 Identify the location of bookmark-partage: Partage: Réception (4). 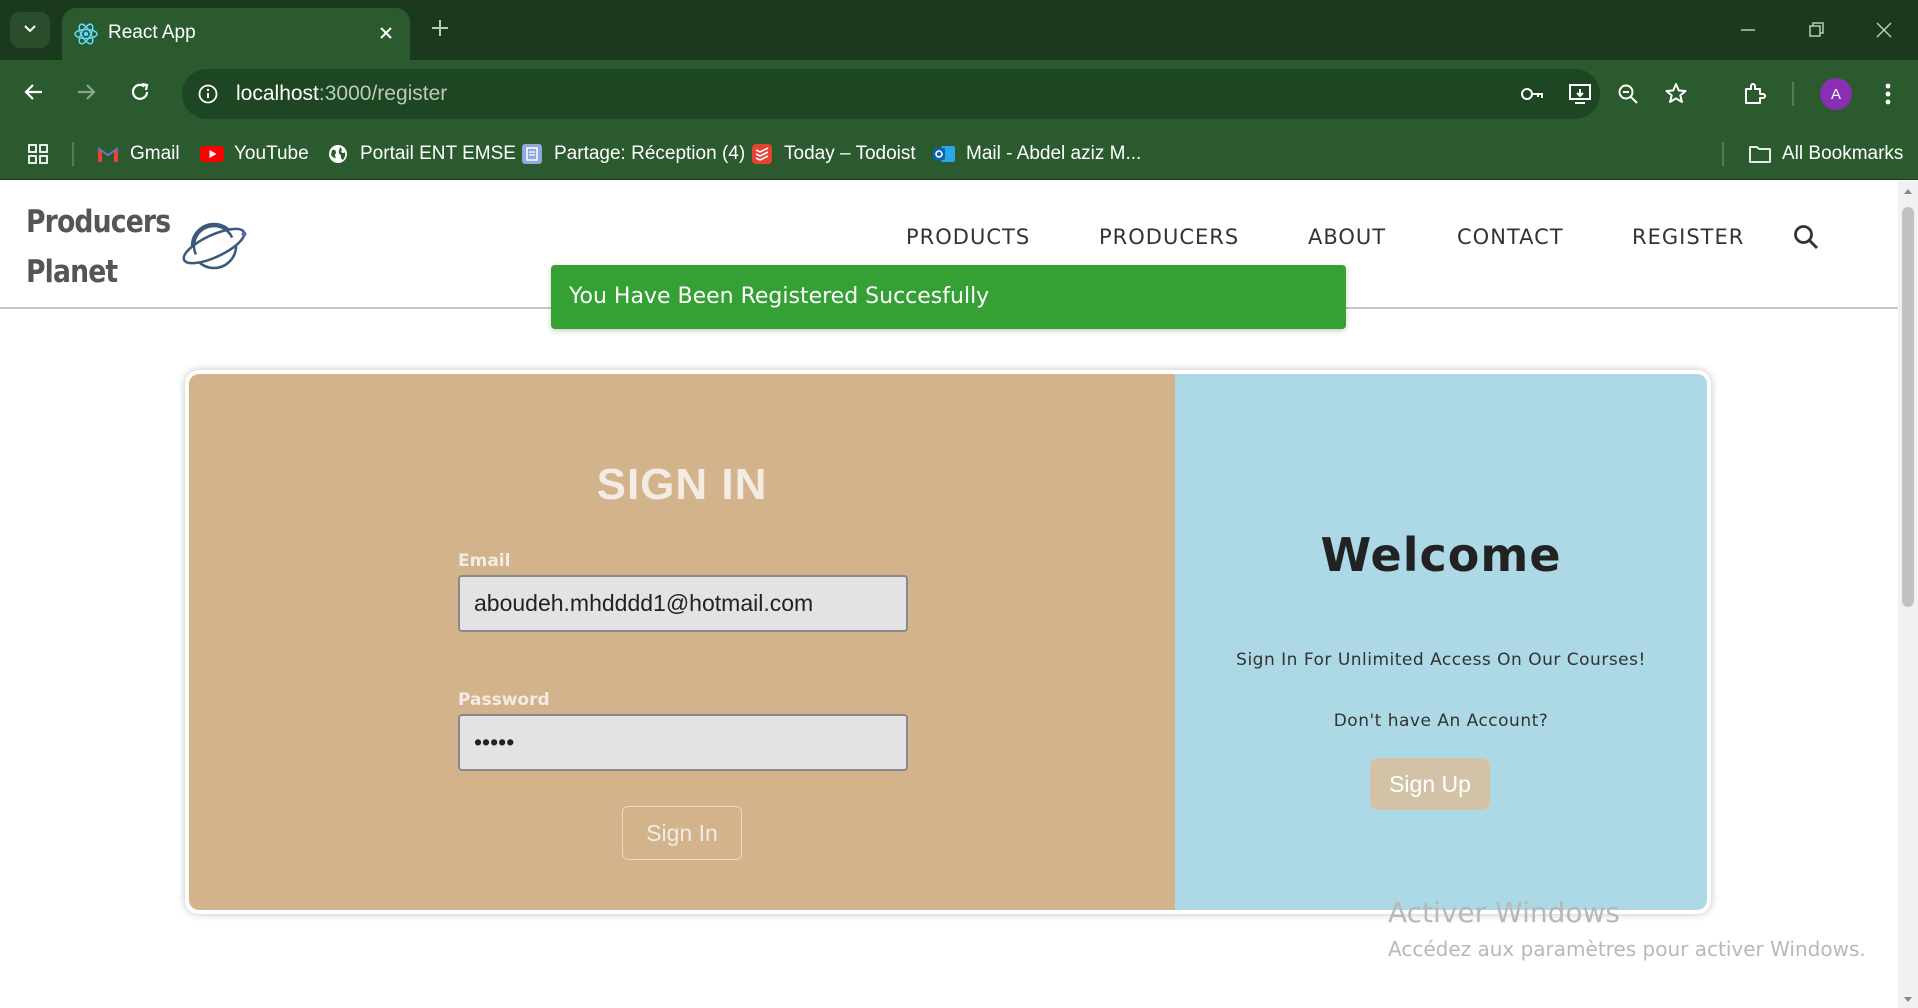
(632, 154).